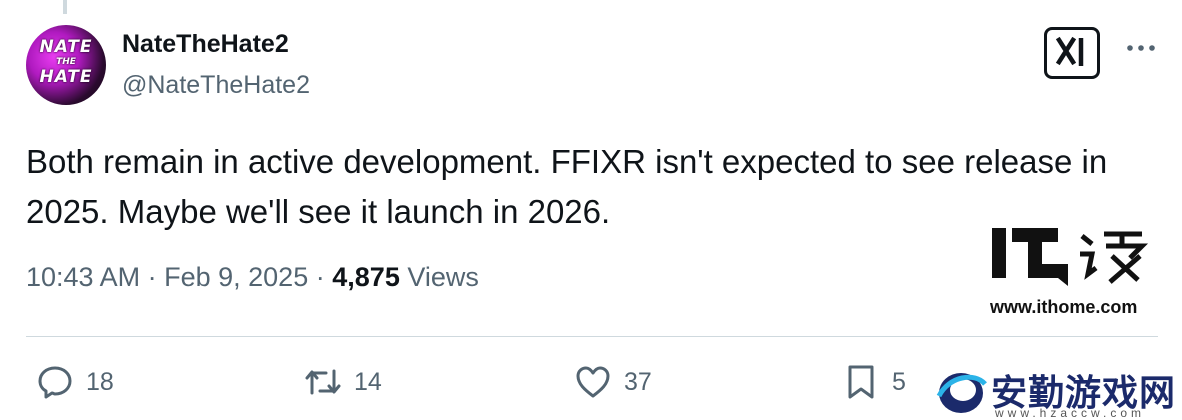 The image size is (1182, 420). Describe the element at coordinates (323, 382) in the screenshot. I see `repost-icon` at that location.